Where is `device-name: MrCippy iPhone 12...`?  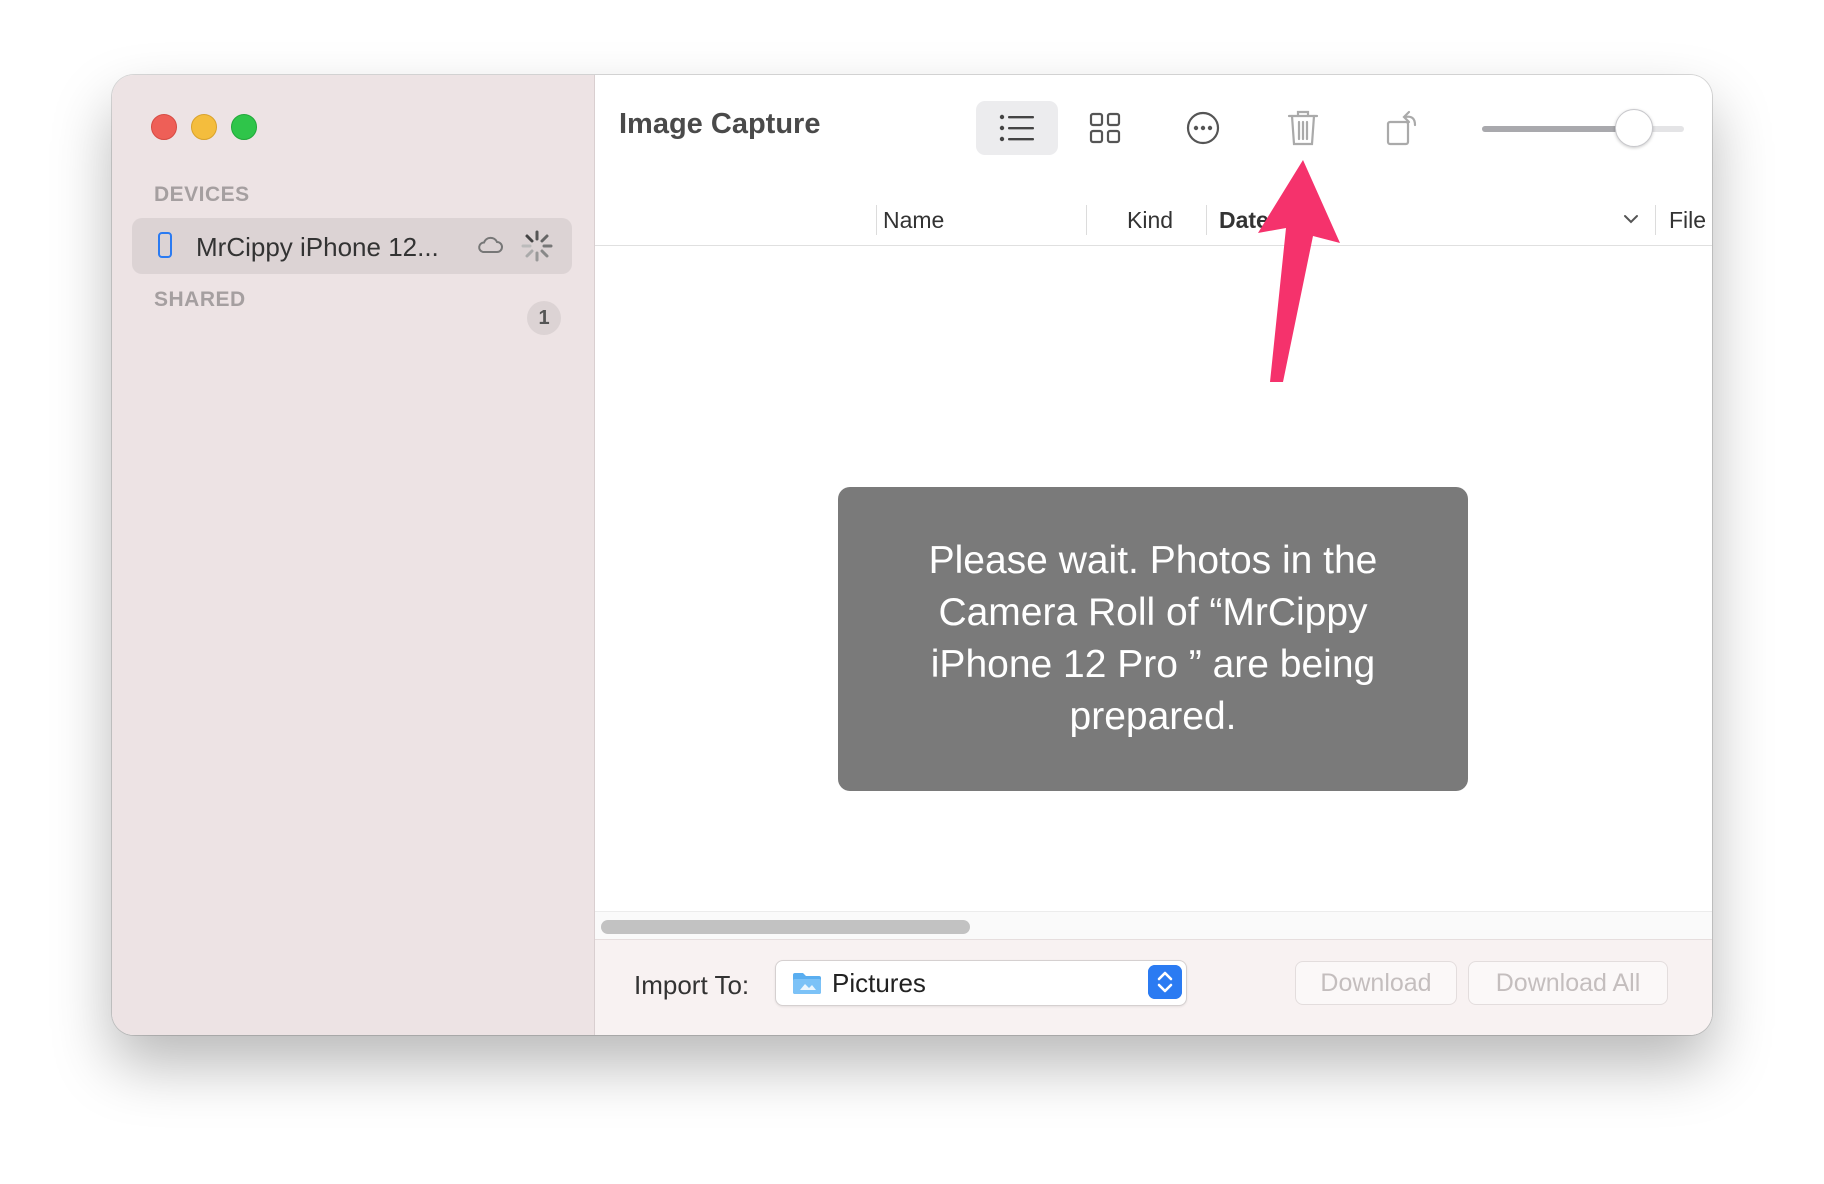 device-name: MrCippy iPhone 12... is located at coordinates (317, 247).